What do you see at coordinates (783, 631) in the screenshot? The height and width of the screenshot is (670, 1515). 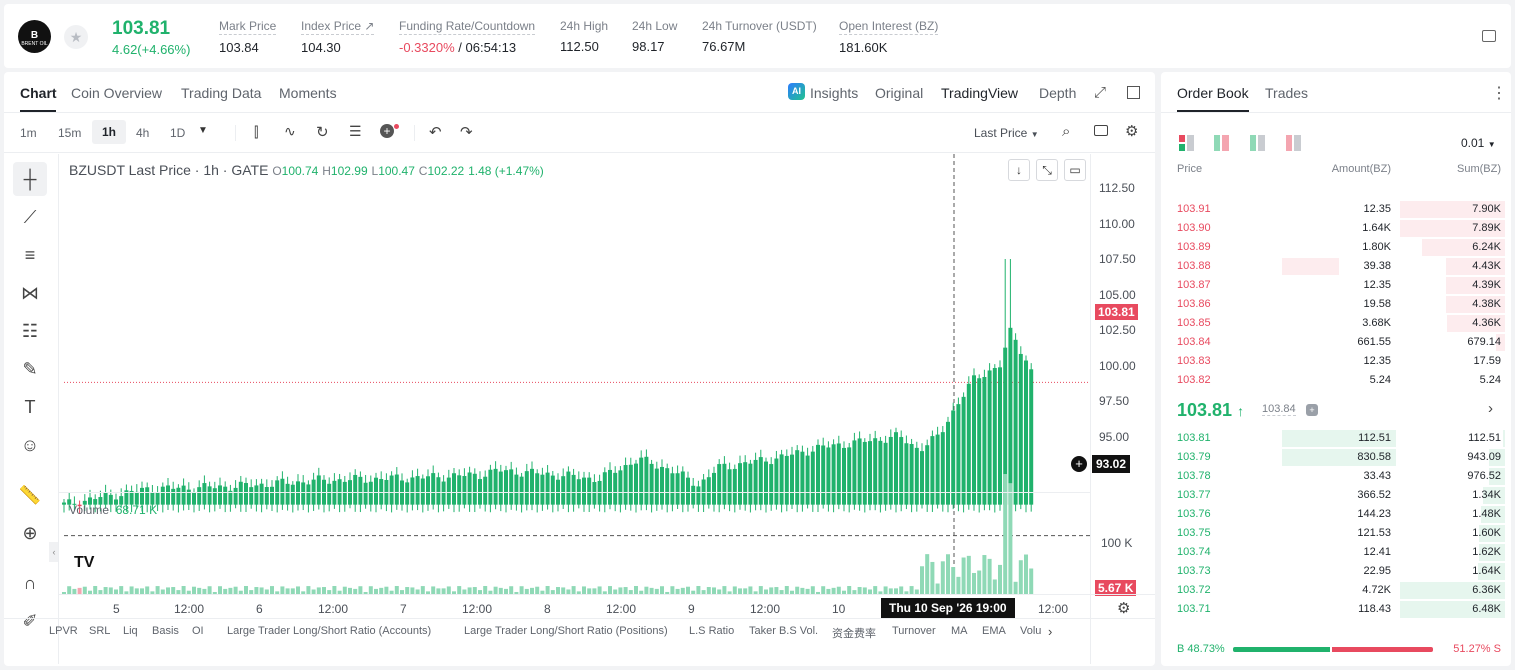 I see `indicator-chip: Taker B.S Vol.` at bounding box center [783, 631].